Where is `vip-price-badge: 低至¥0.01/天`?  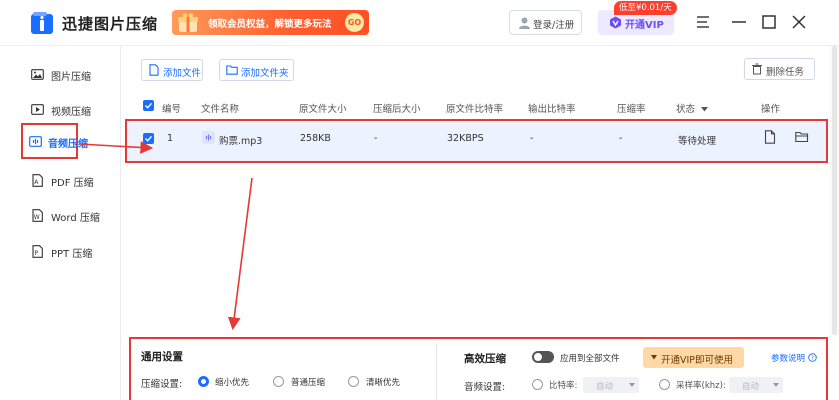
vip-price-badge: 低至¥0.01/天 is located at coordinates (645, 8).